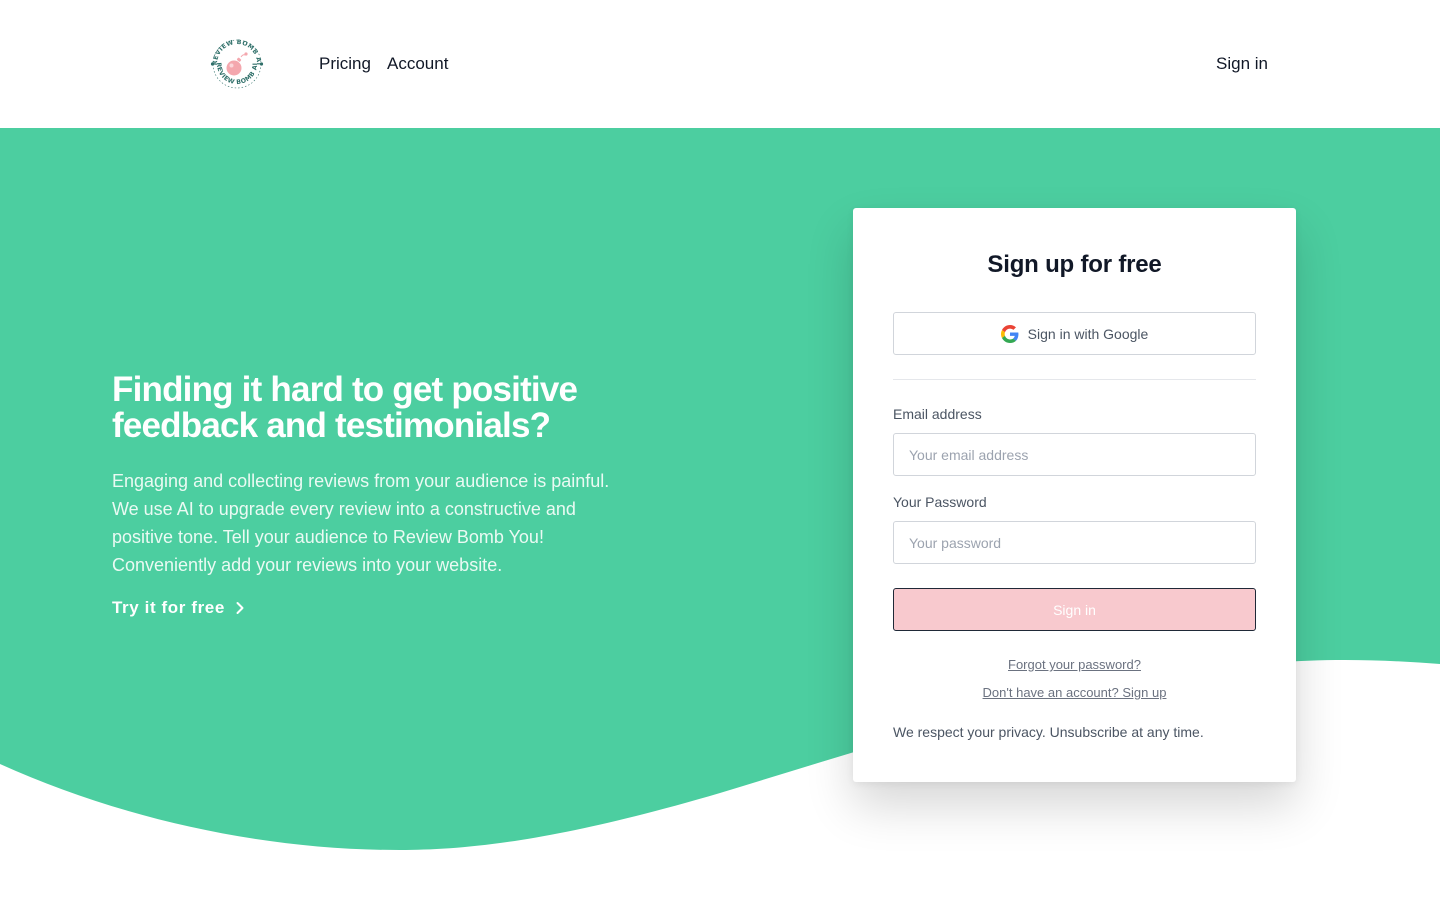  I want to click on email-label: Email address, so click(937, 414).